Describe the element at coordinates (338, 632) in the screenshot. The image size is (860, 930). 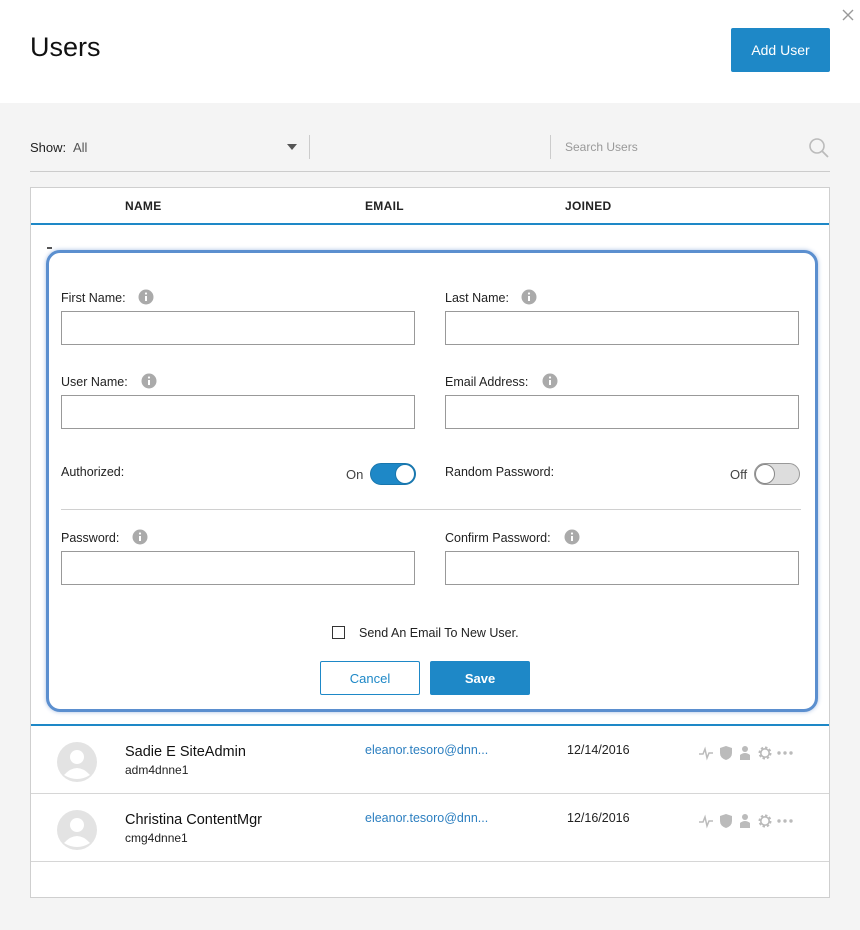
I see `send-email-checkbox` at that location.